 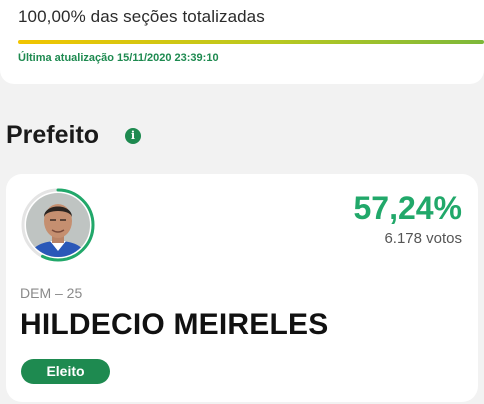 I want to click on elected-badge: Eleito, so click(x=65, y=371).